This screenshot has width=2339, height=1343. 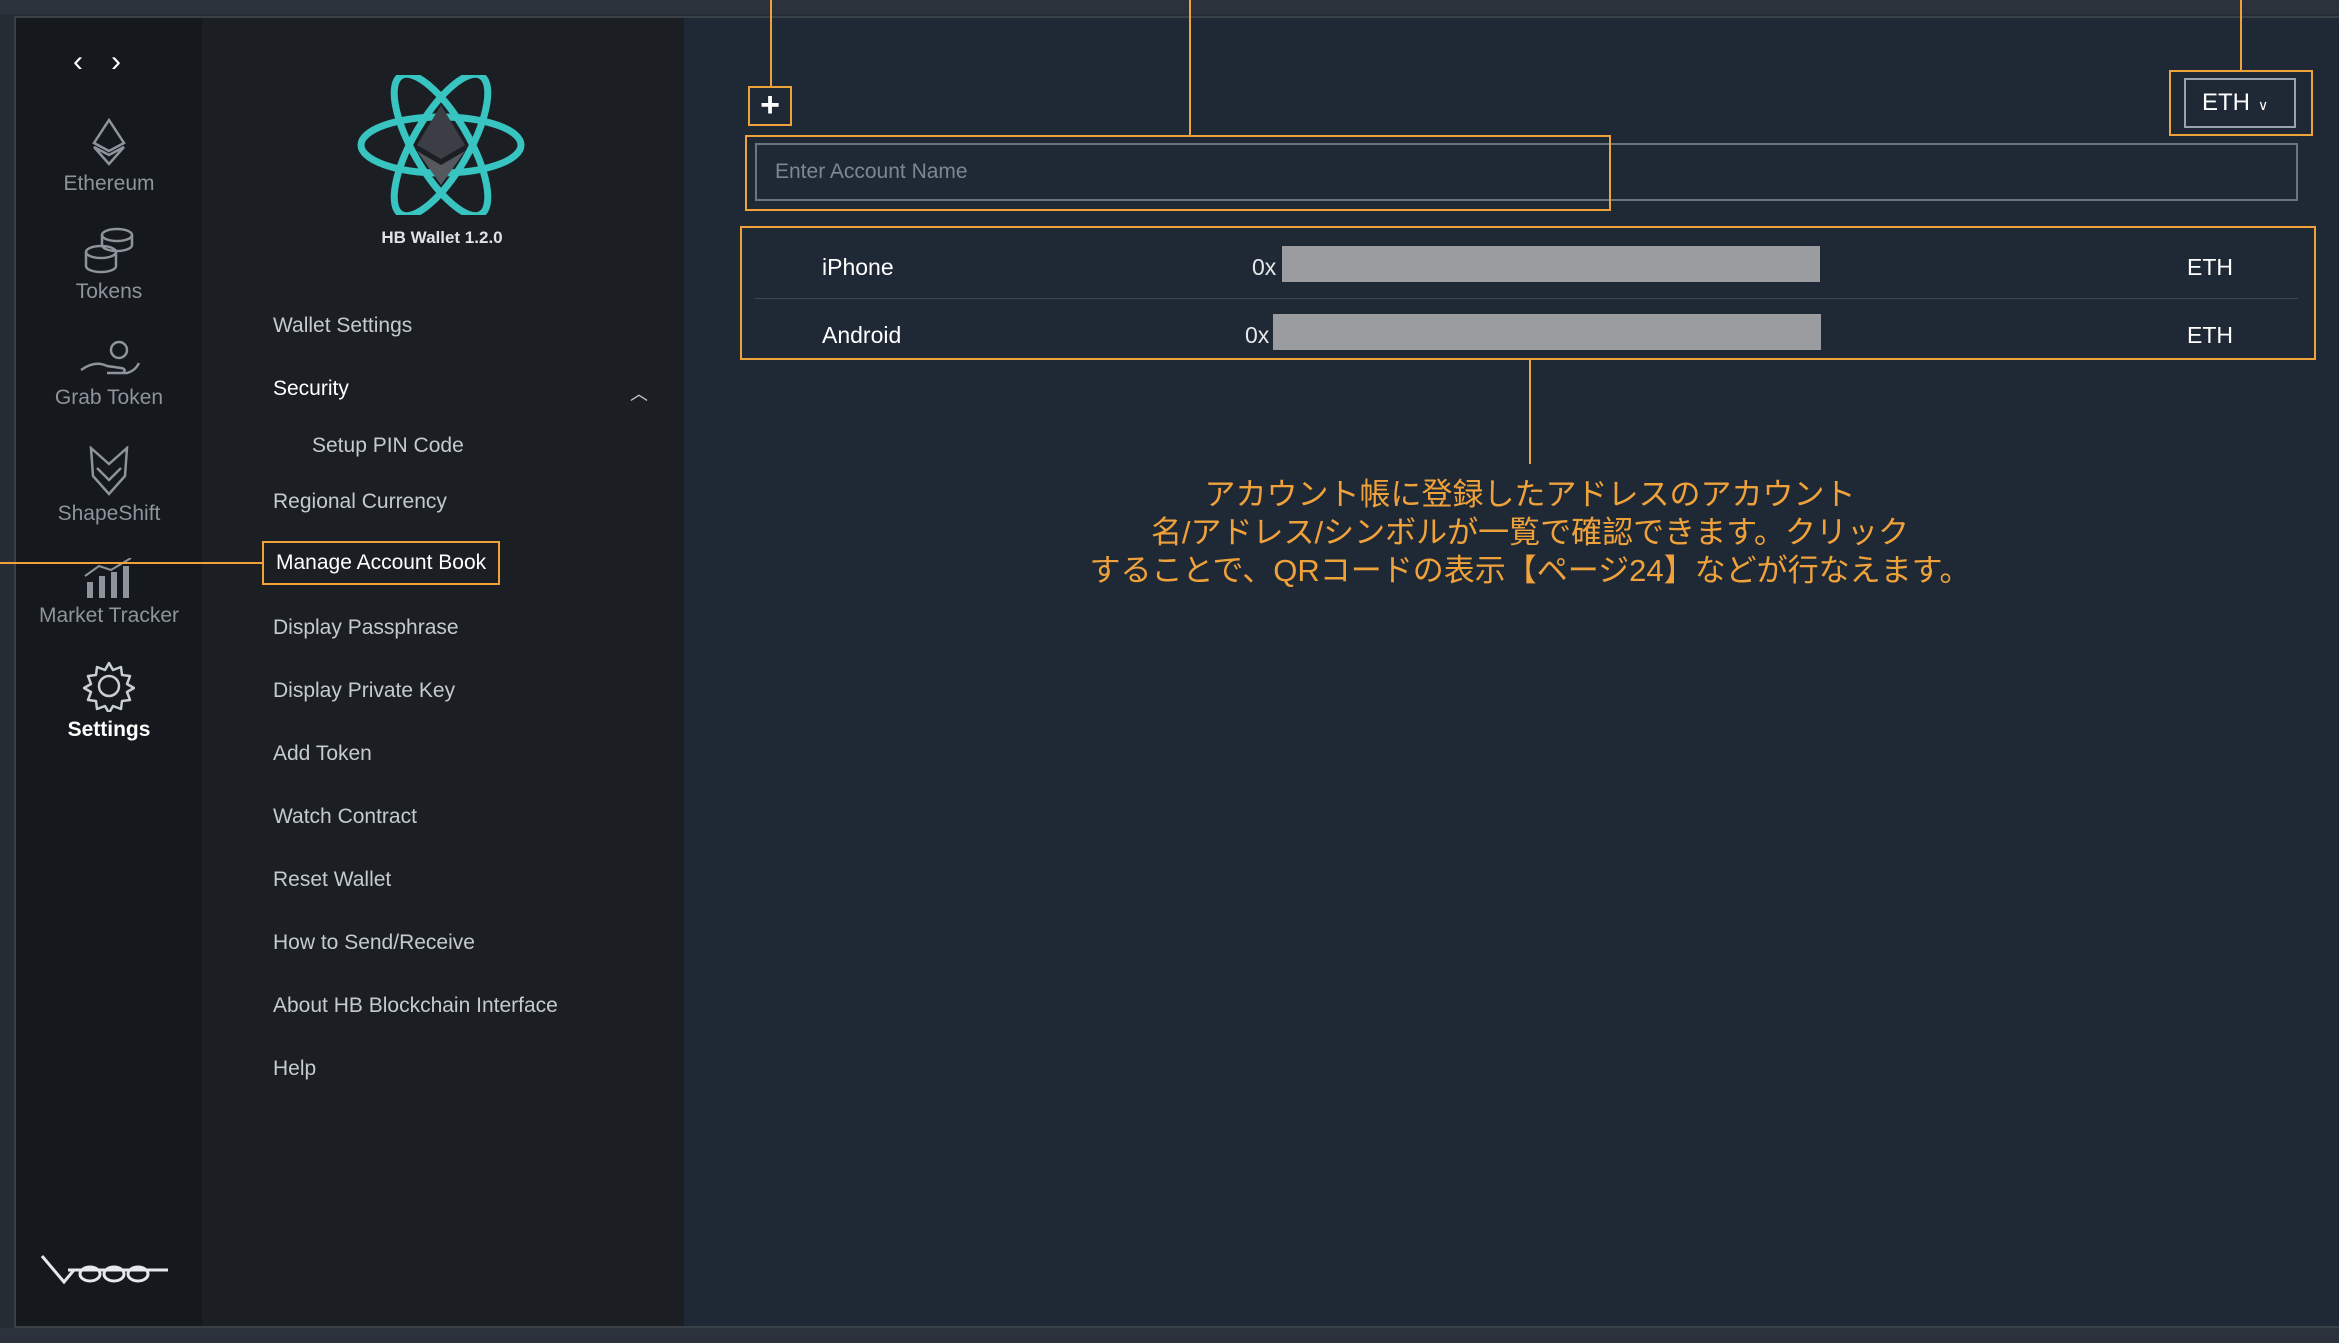 I want to click on add-account-button: +, so click(x=770, y=106).